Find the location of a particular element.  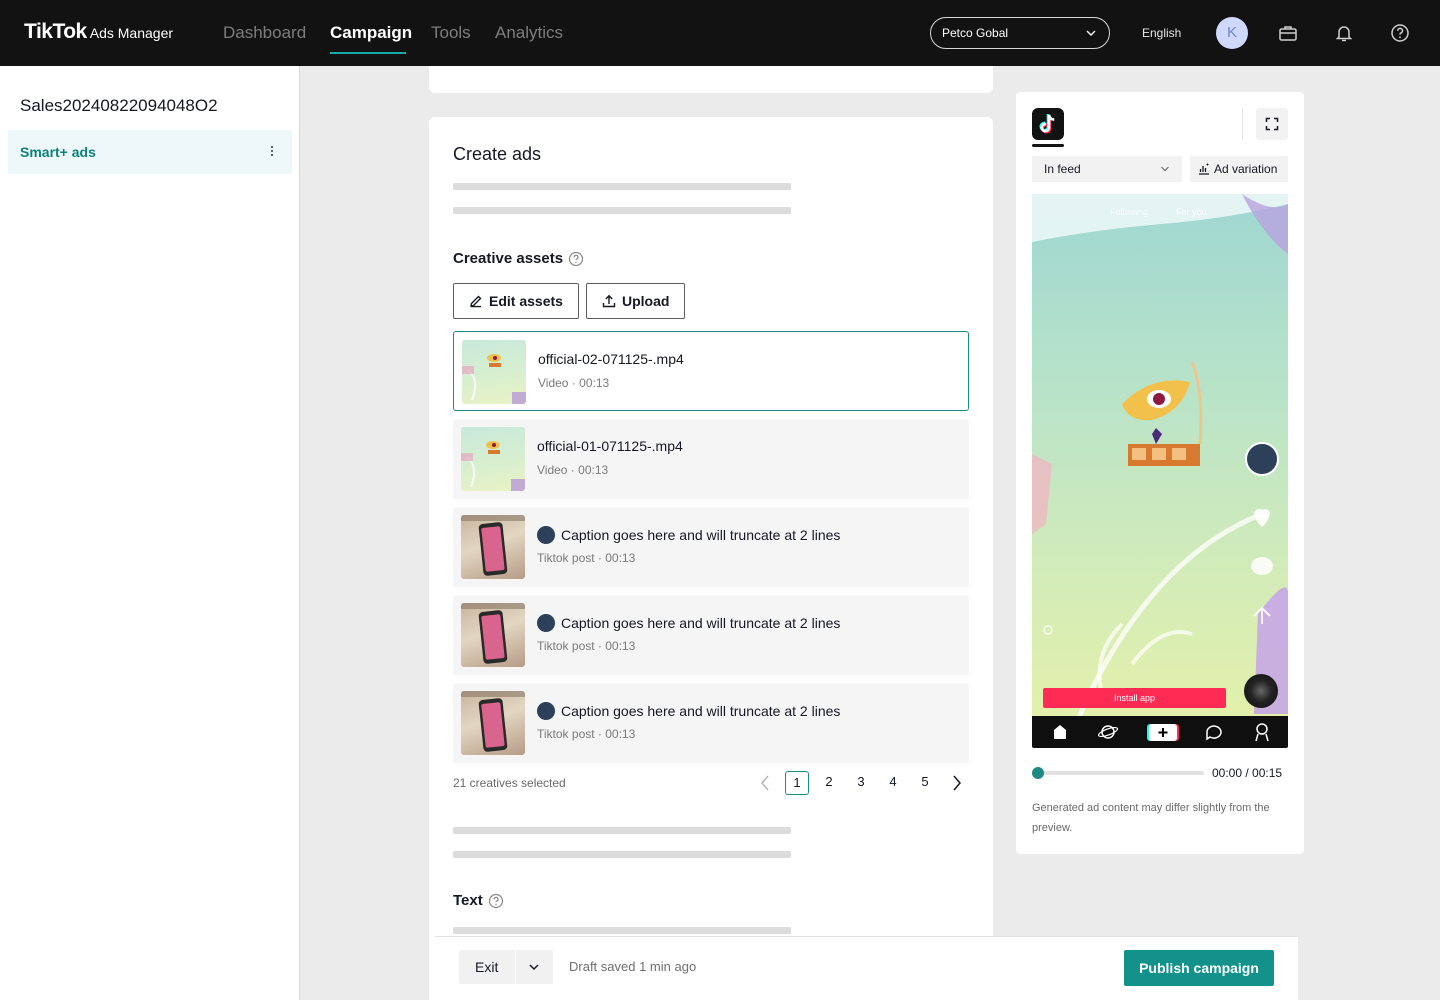

page-2-button: 2 is located at coordinates (829, 783).